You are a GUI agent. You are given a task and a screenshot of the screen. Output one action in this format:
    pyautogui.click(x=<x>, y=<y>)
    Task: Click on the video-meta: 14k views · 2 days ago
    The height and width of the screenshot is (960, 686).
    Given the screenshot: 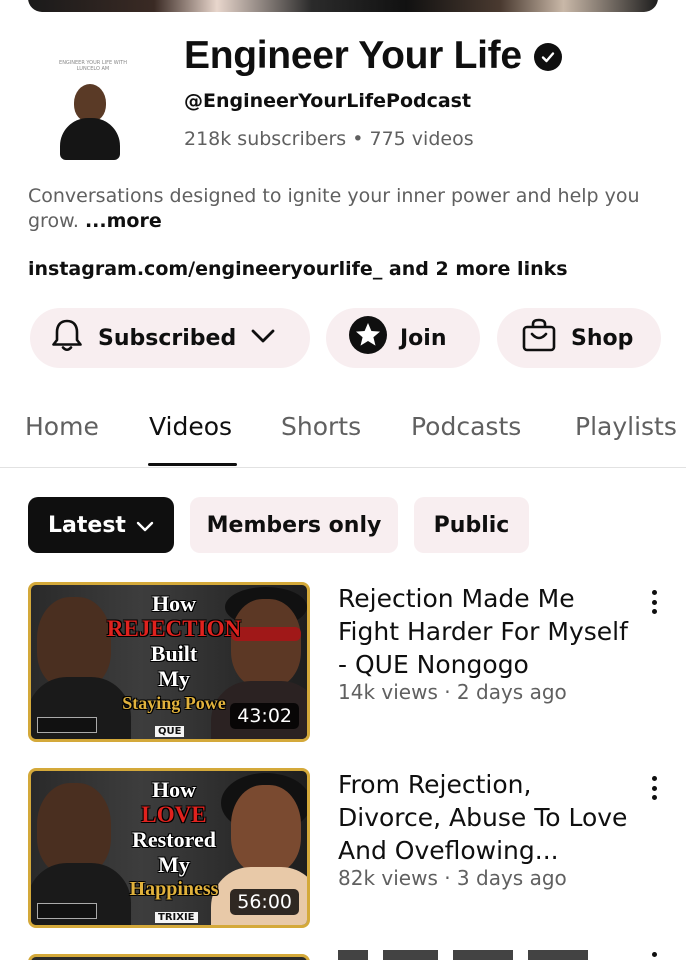 What is the action you would take?
    pyautogui.click(x=452, y=692)
    